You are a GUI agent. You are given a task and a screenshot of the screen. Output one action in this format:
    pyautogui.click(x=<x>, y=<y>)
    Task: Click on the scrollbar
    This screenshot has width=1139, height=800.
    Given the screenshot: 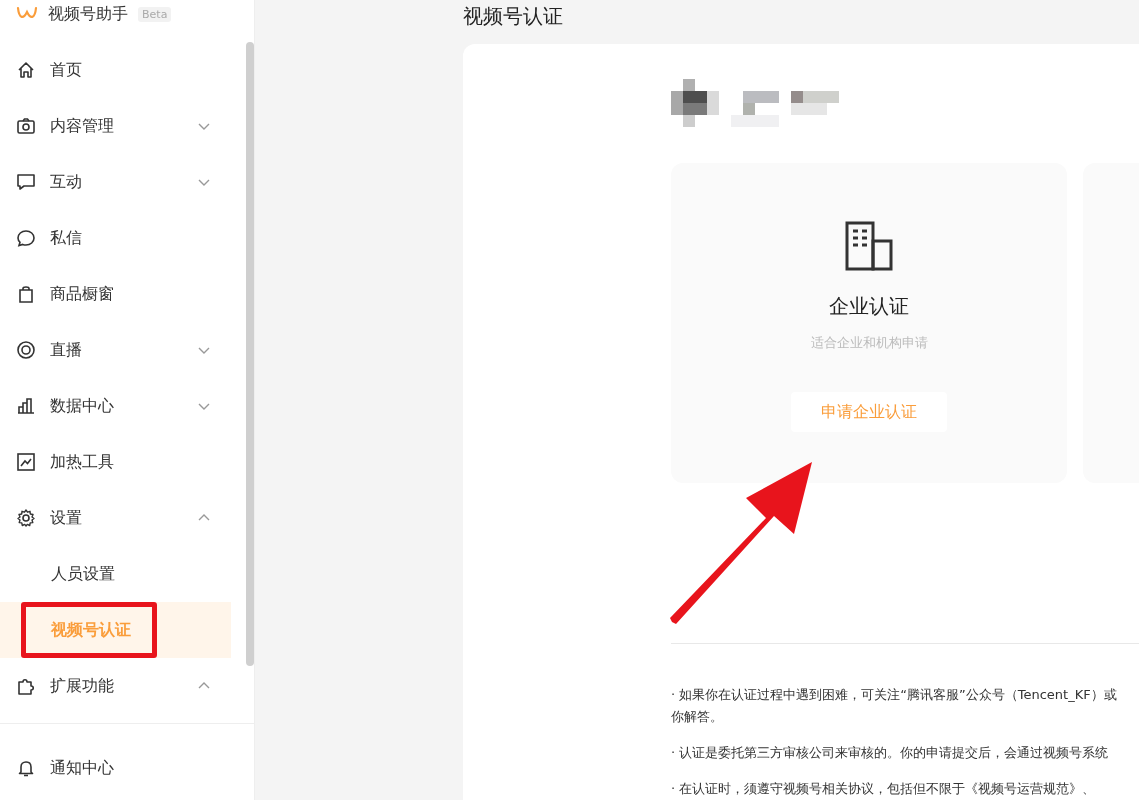 What is the action you would take?
    pyautogui.click(x=250, y=354)
    